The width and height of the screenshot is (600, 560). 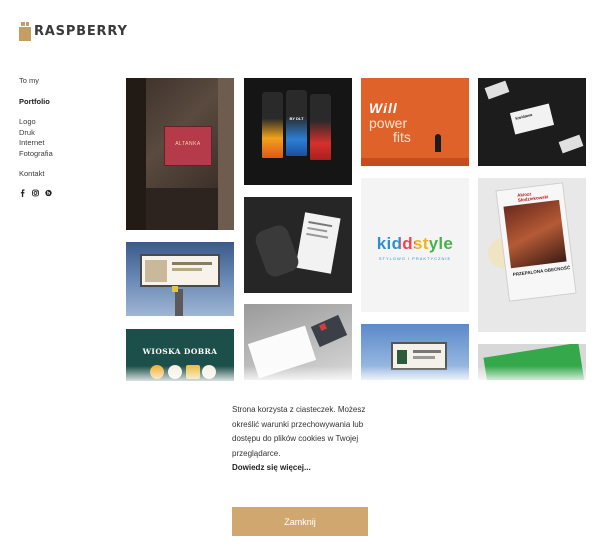 I want to click on portfolio-tile-book-cover: Akiozz Słodziekowski PRZEPALONA OBECNOŚĆ, so click(x=532, y=255).